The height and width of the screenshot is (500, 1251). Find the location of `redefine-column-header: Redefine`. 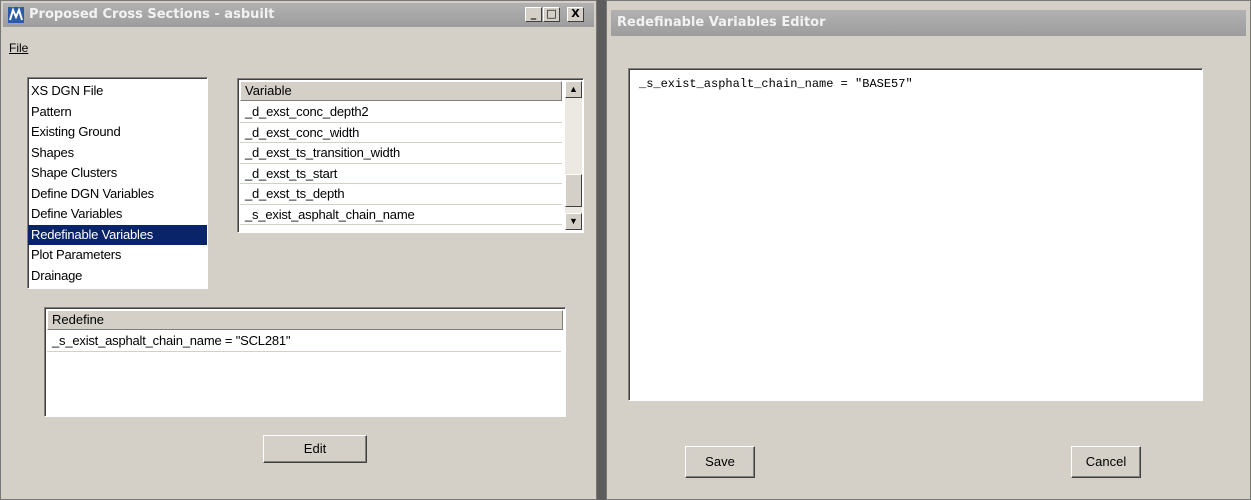

redefine-column-header: Redefine is located at coordinates (305, 320).